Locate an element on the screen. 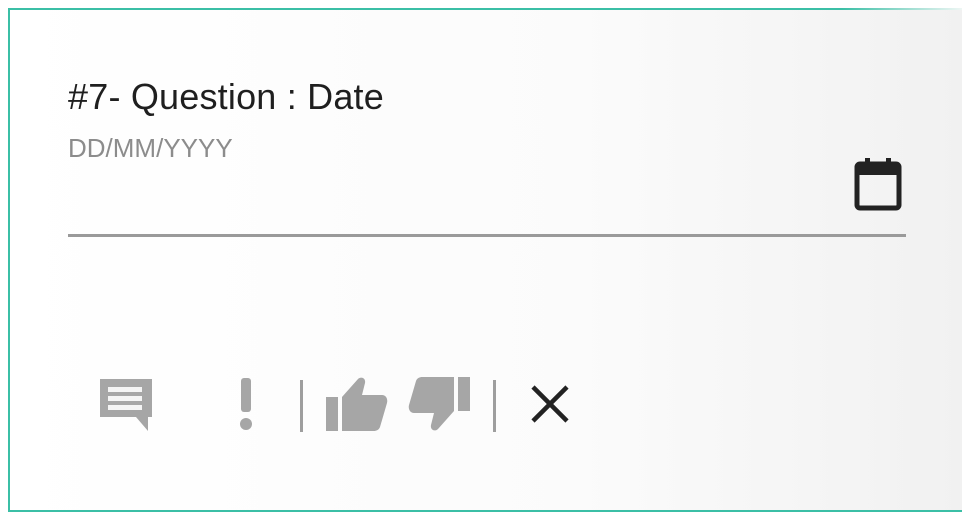 This screenshot has width=964, height=518. exclamation-icon is located at coordinates (246, 406).